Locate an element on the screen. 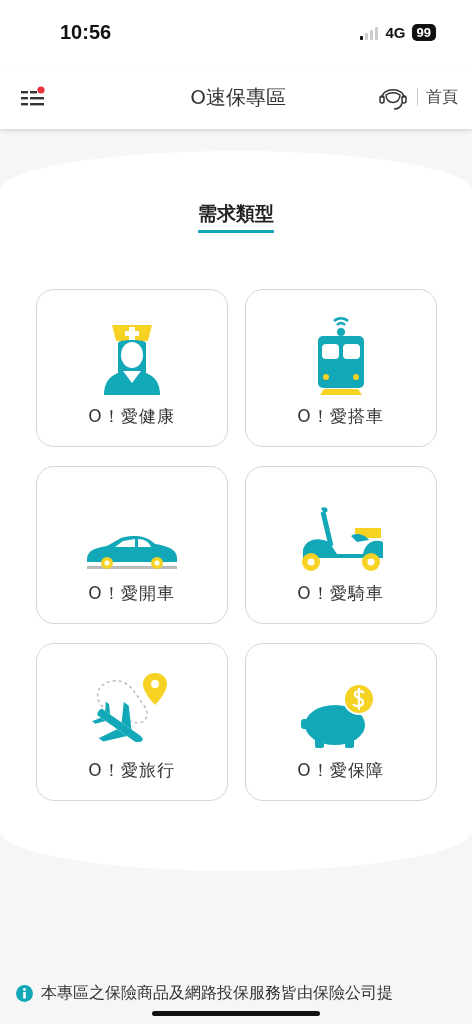  category-card: O！愛健康 is located at coordinates (131, 368).